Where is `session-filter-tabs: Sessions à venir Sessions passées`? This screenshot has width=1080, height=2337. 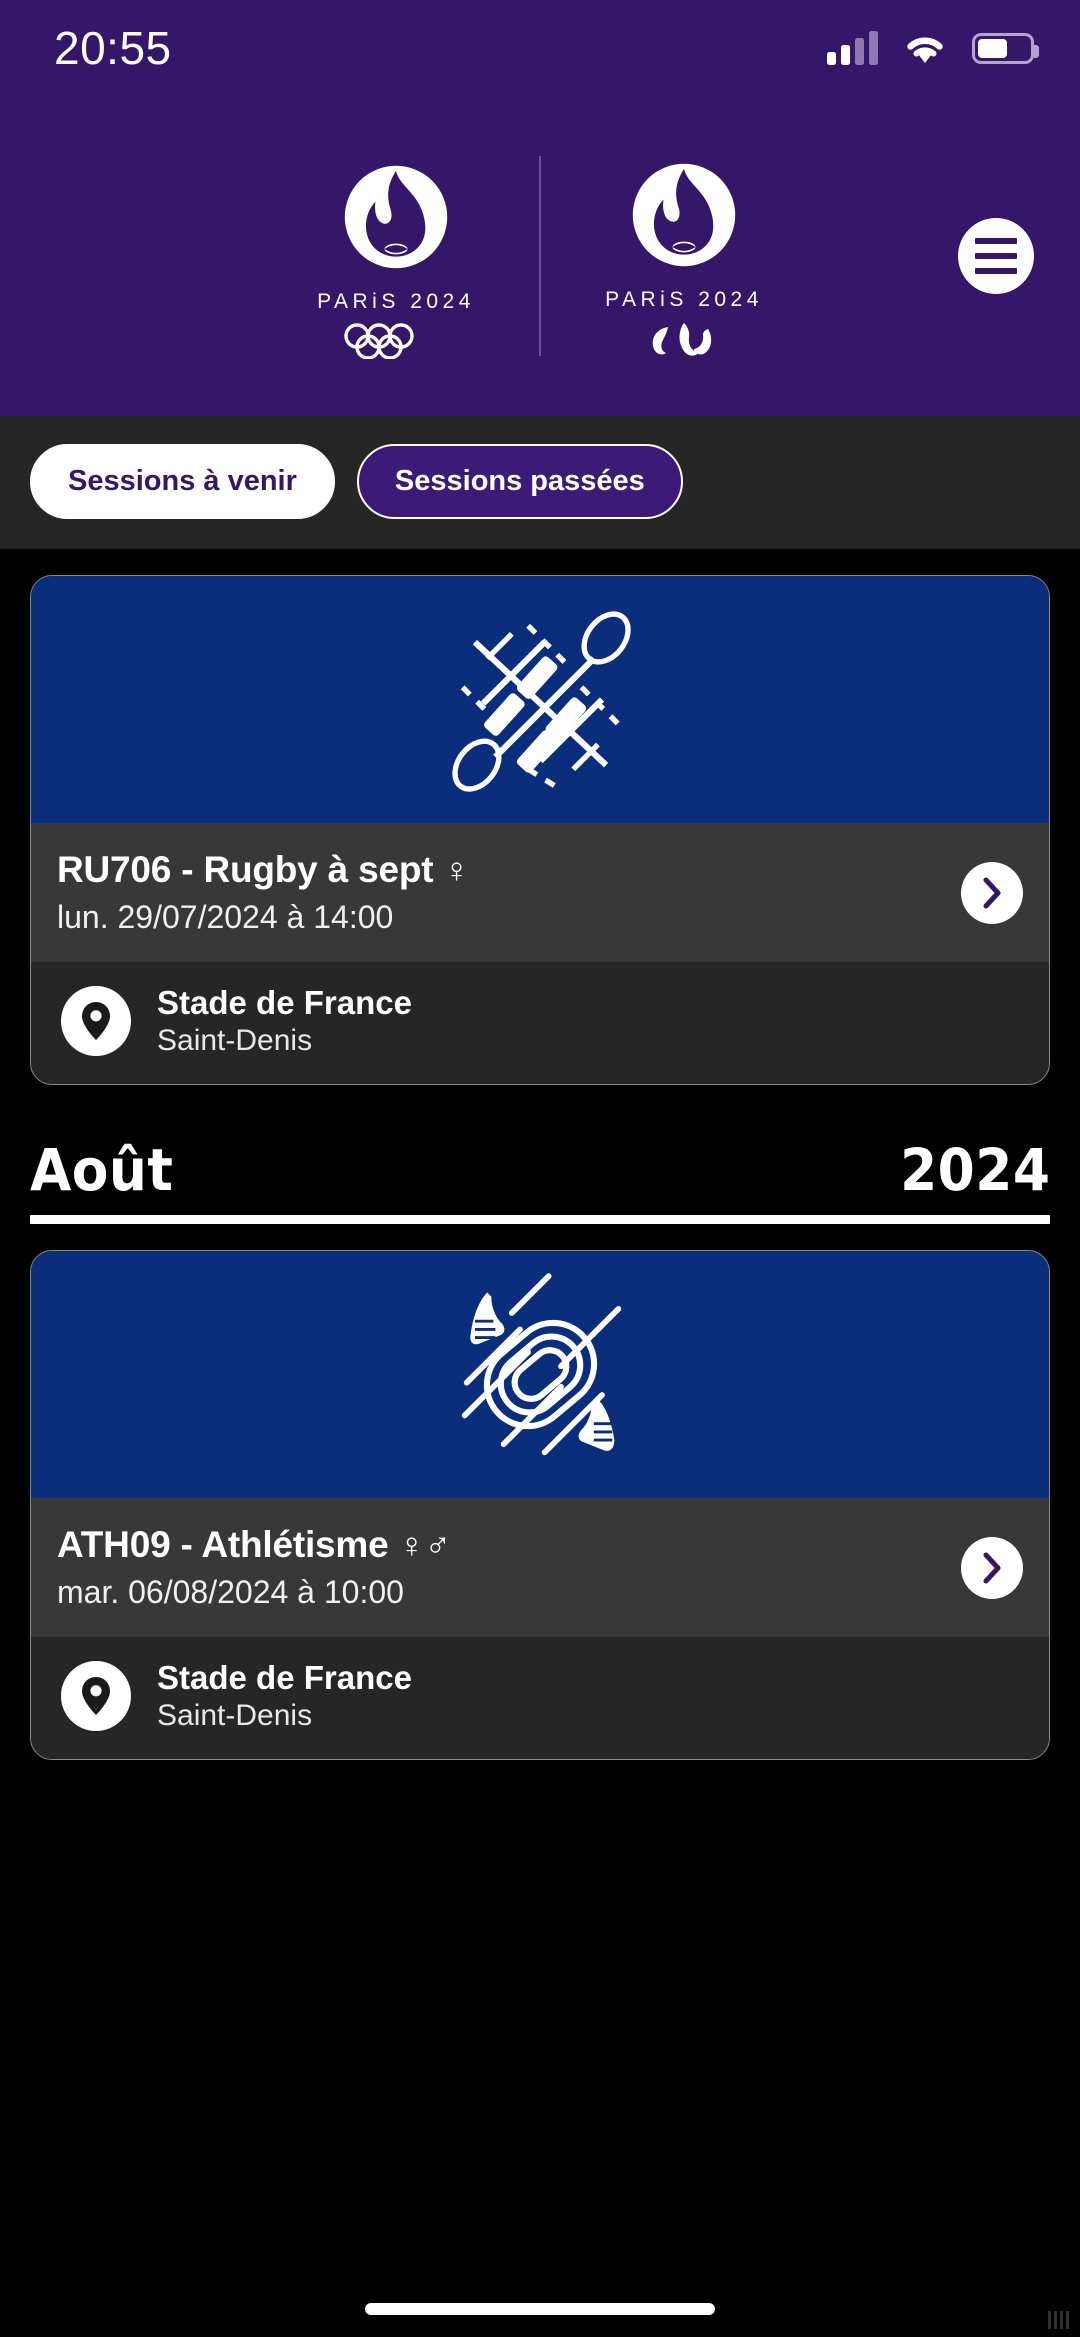 session-filter-tabs: Sessions à venir Sessions passées is located at coordinates (540, 482).